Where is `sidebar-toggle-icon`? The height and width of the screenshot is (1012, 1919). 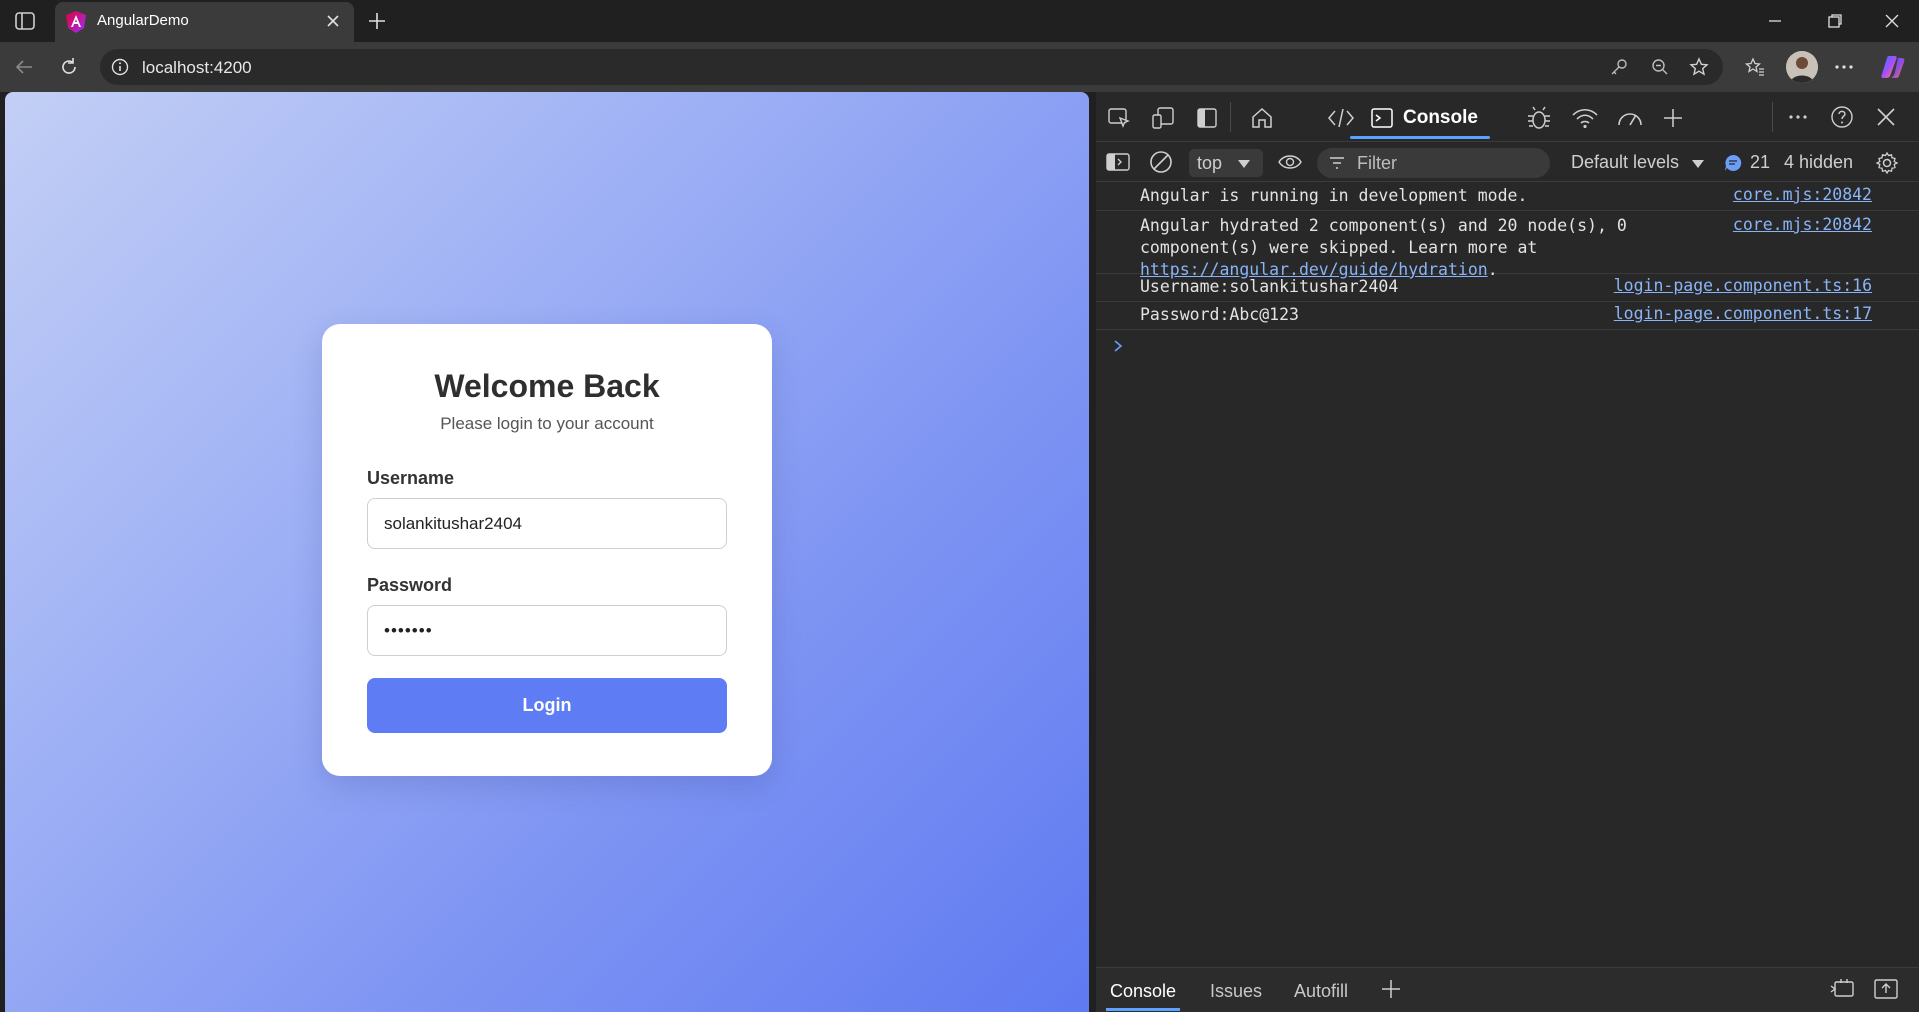 sidebar-toggle-icon is located at coordinates (25, 21).